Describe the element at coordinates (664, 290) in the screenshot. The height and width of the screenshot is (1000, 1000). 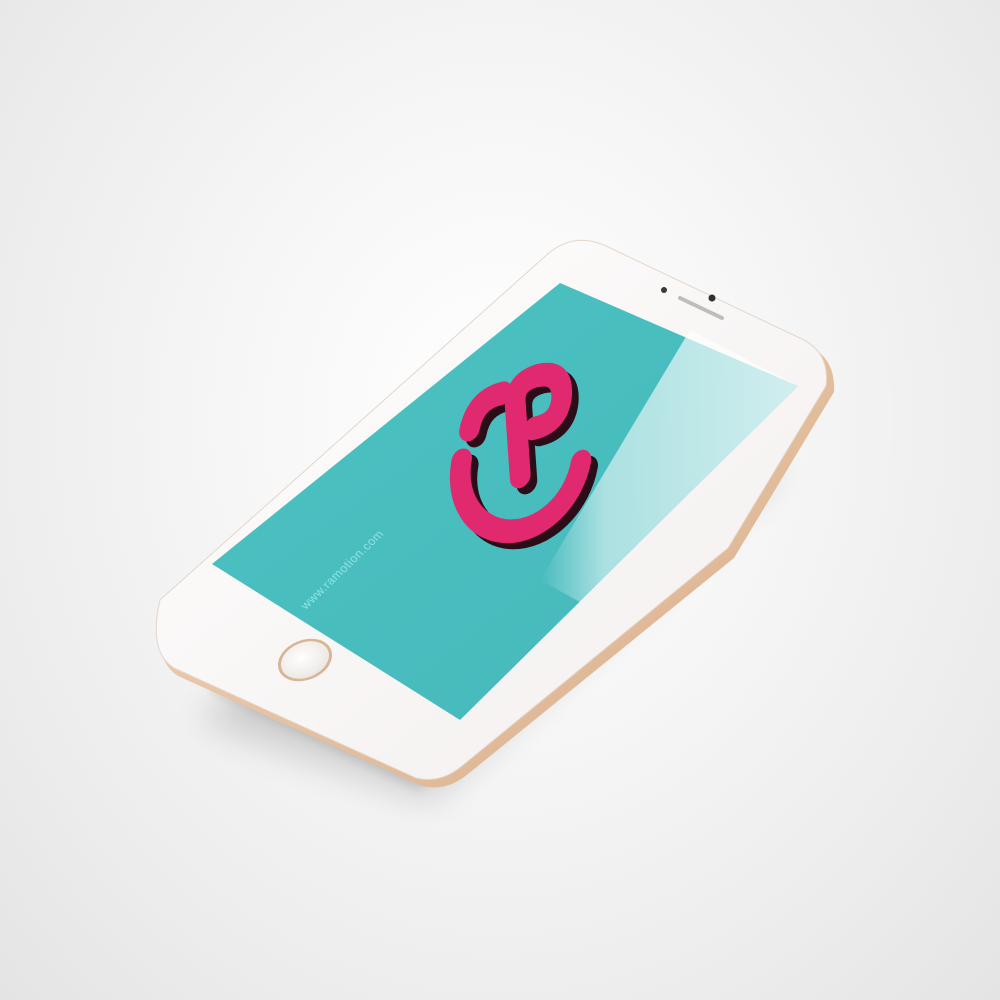
I see `proximity-sensor` at that location.